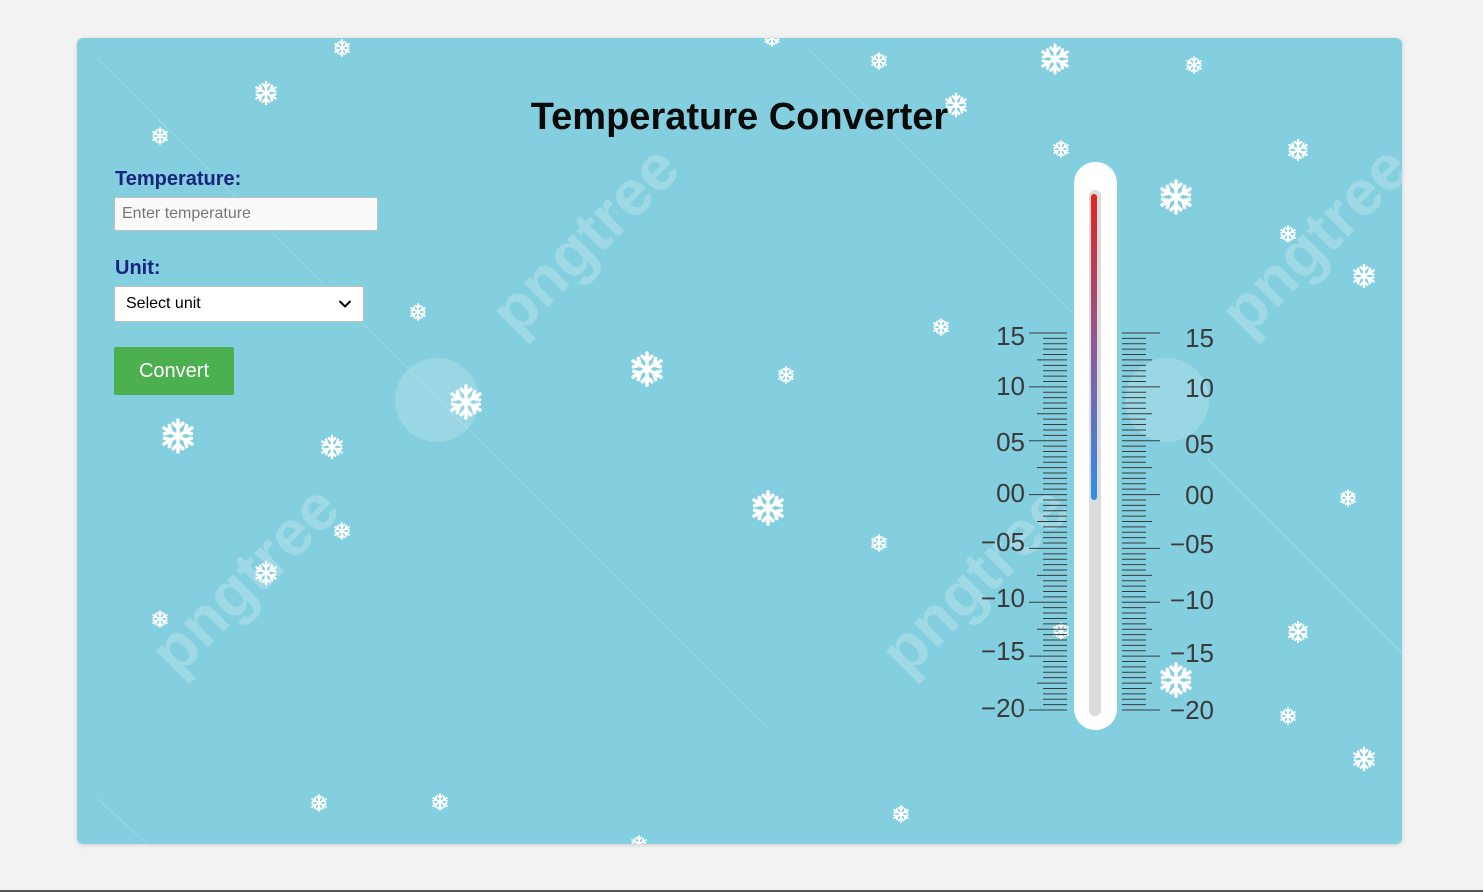 Image resolution: width=1483 pixels, height=892 pixels. I want to click on unit-select-value: Select unit, so click(163, 303).